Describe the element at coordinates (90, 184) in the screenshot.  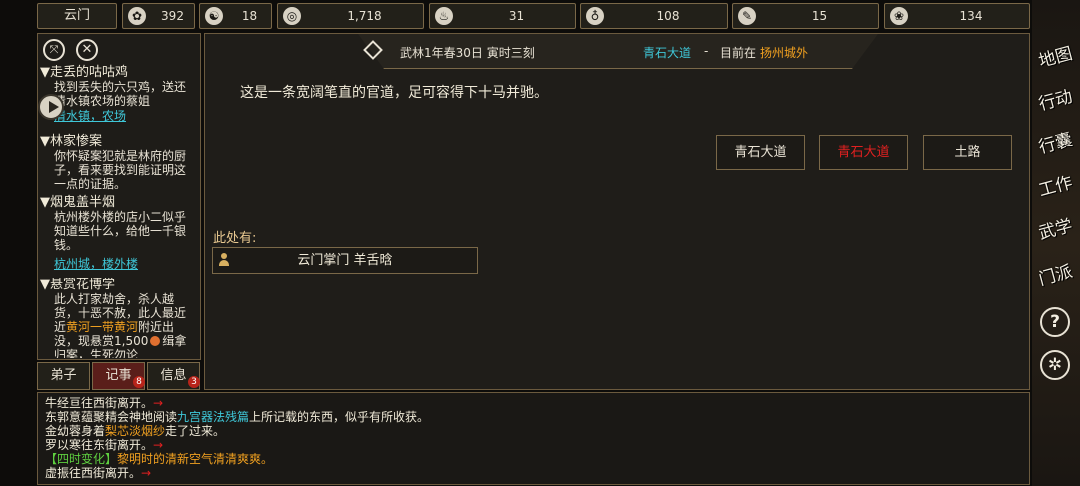
I see `quest-desc-line: 一点的证据。` at that location.